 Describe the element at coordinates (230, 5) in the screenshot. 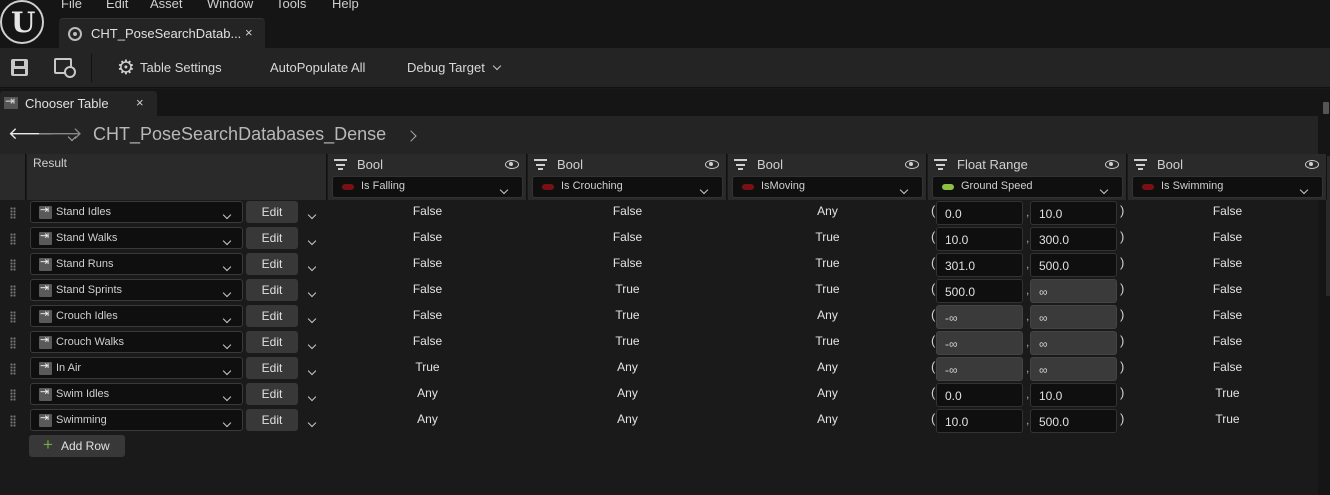

I see `menu-window: Window` at that location.